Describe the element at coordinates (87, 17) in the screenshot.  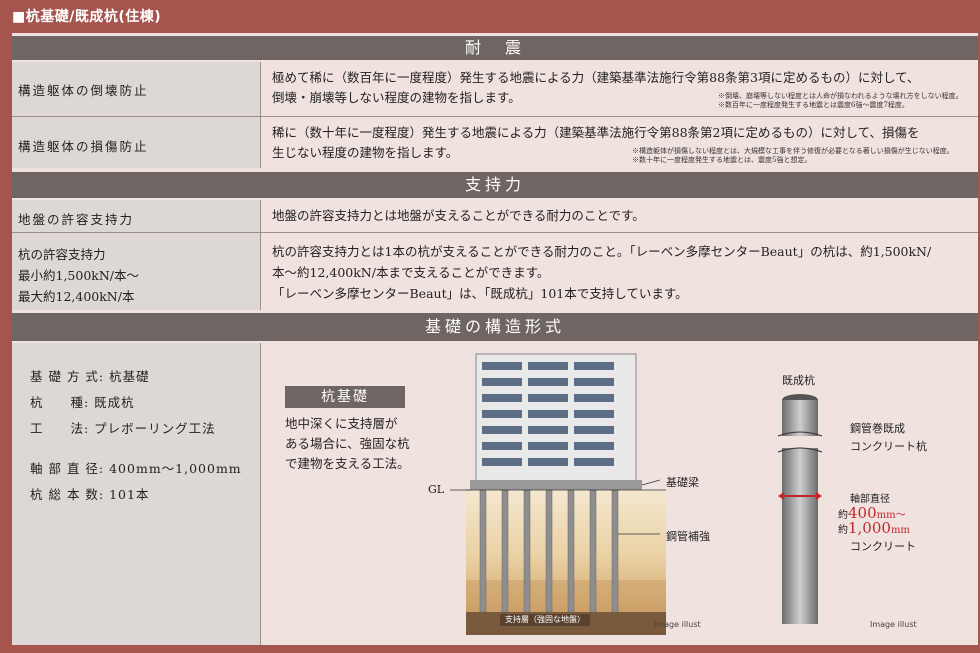
I see `page-title: ■杭基礎/既成杭(住棟)` at that location.